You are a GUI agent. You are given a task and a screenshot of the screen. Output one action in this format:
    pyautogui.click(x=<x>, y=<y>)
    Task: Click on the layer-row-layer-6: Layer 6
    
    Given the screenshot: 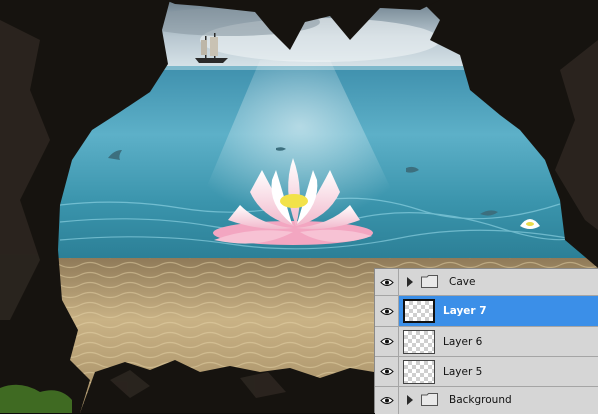 What is the action you would take?
    pyautogui.click(x=486, y=342)
    